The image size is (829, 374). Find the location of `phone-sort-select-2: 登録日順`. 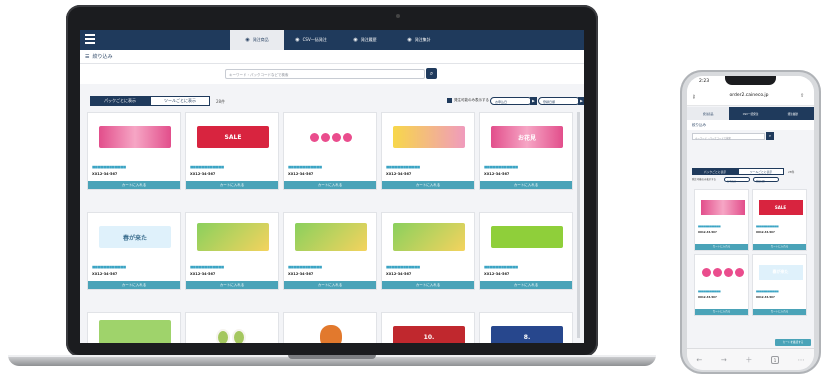

phone-sort-select-2: 登録日順 is located at coordinates (766, 180).